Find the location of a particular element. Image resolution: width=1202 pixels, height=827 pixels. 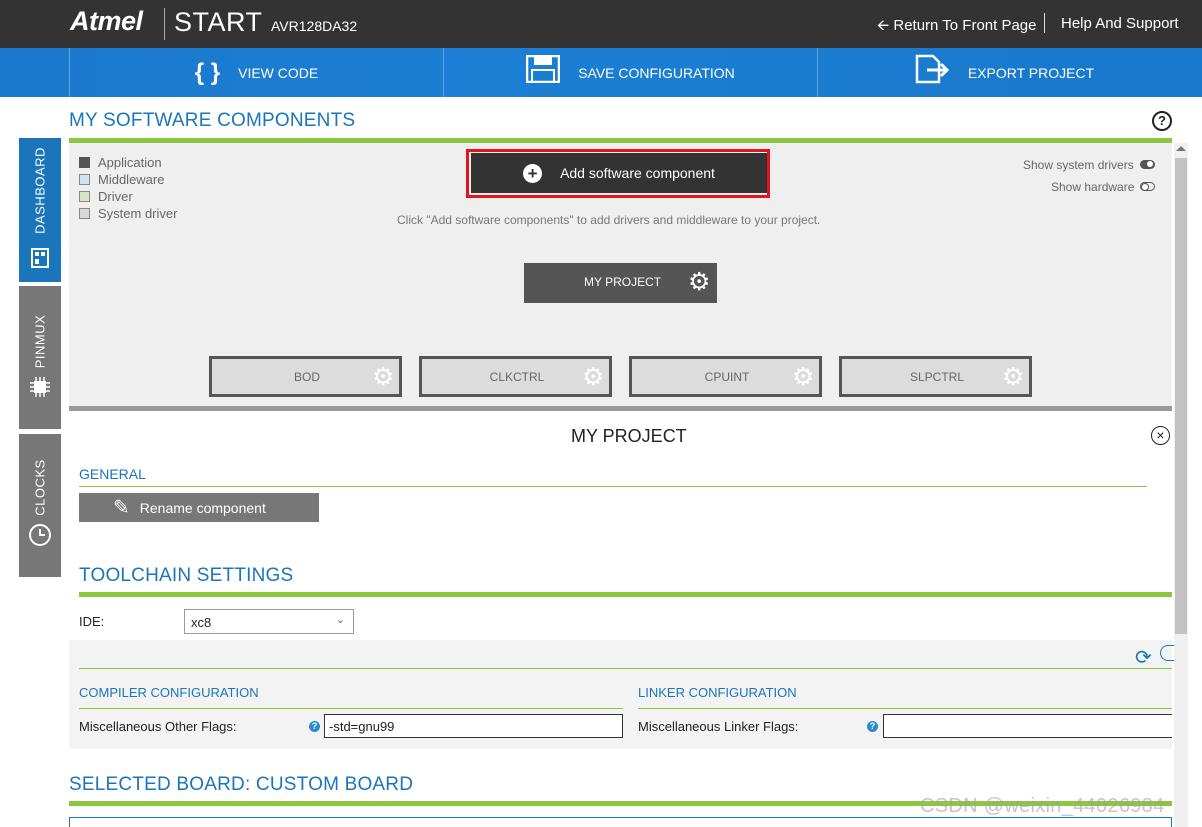

toolchain-settings-title: TOOLCHAIN SETTINGS is located at coordinates (186, 575).